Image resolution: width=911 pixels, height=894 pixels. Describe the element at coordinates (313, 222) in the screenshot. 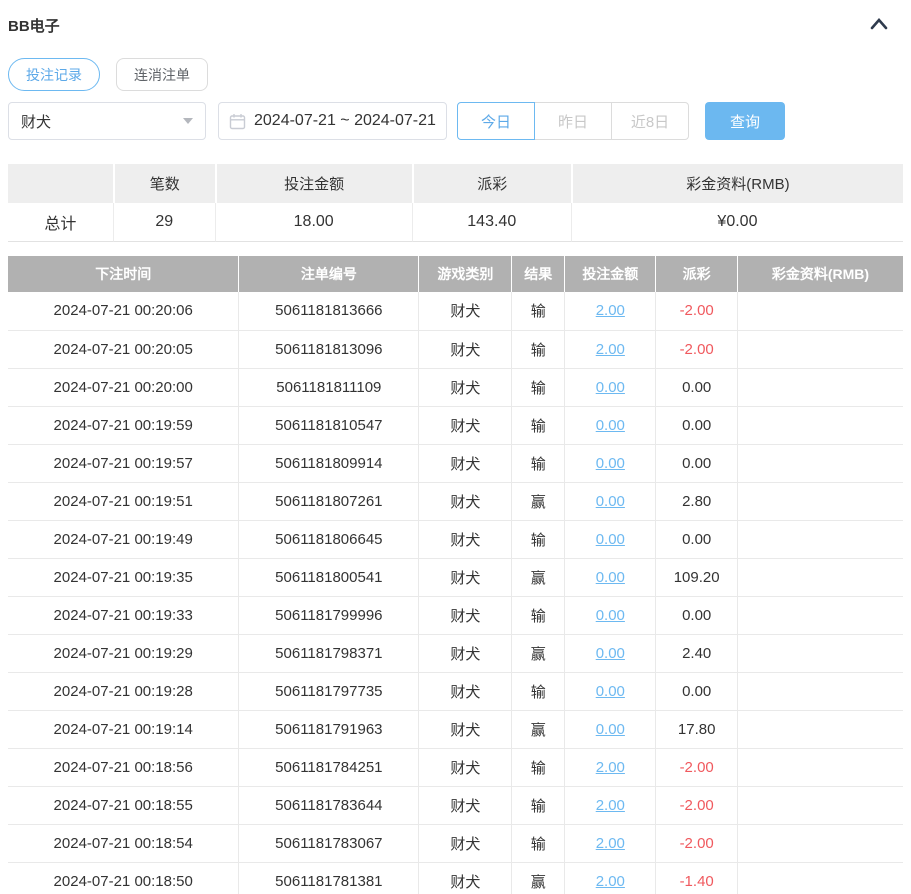

I see `summary-total-bet-amount: 18.00` at that location.